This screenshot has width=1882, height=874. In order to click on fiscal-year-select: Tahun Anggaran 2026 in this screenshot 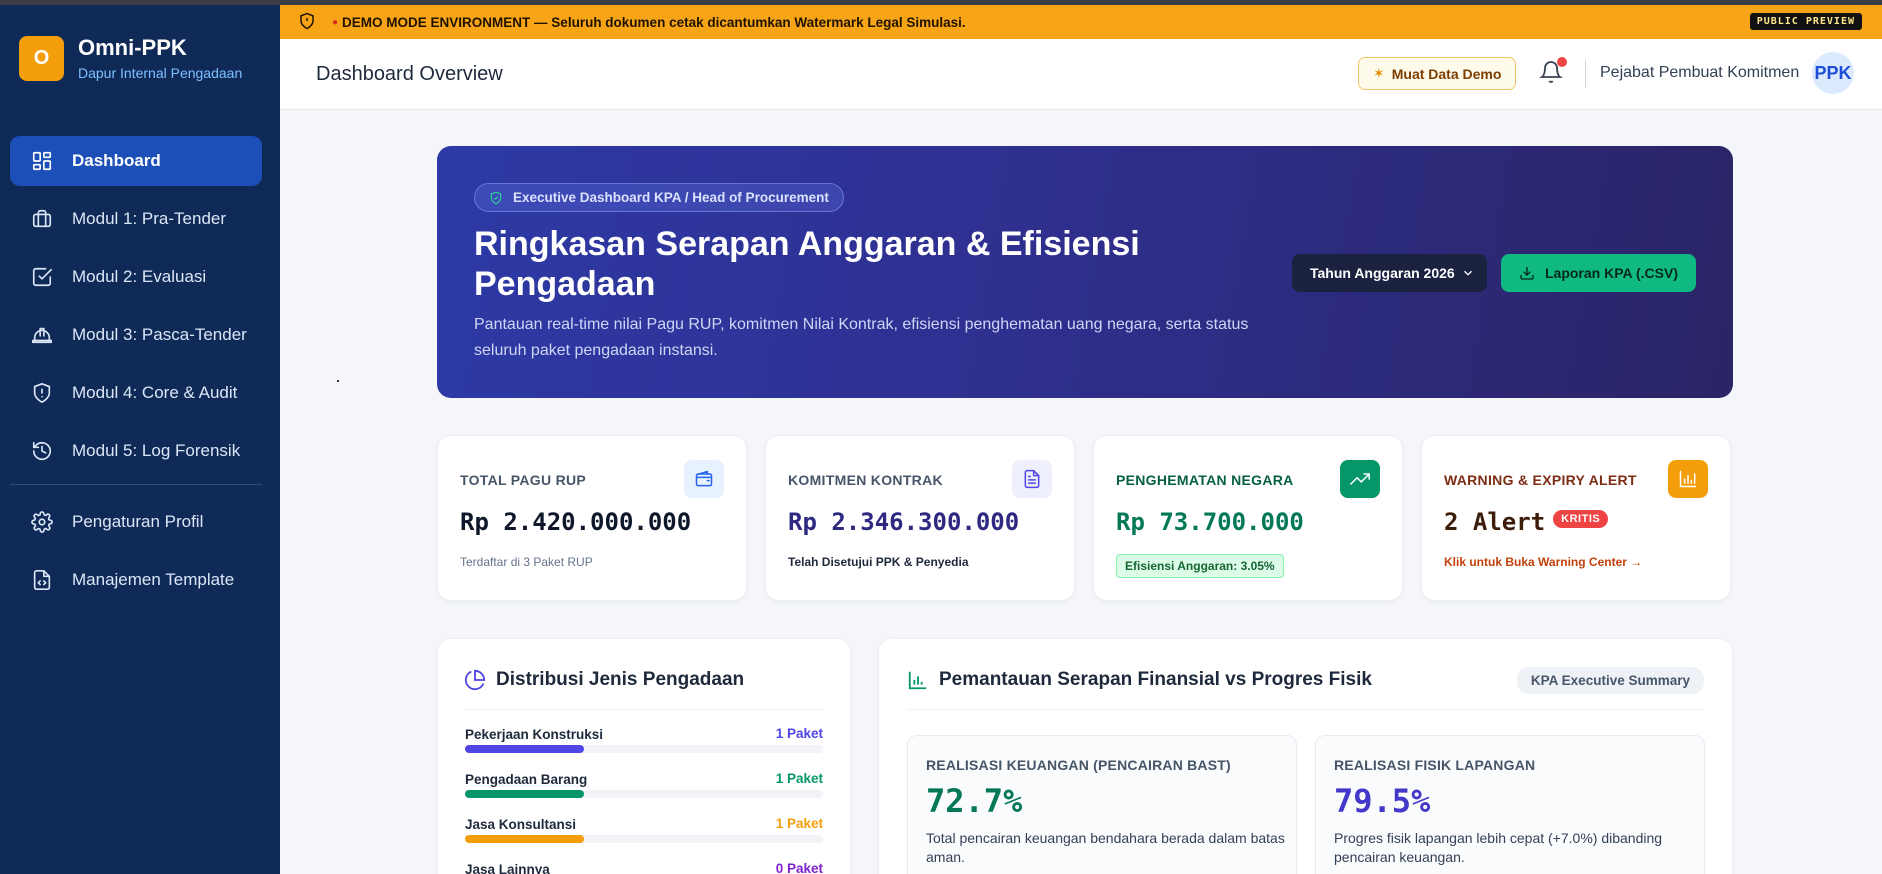, I will do `click(1389, 273)`.